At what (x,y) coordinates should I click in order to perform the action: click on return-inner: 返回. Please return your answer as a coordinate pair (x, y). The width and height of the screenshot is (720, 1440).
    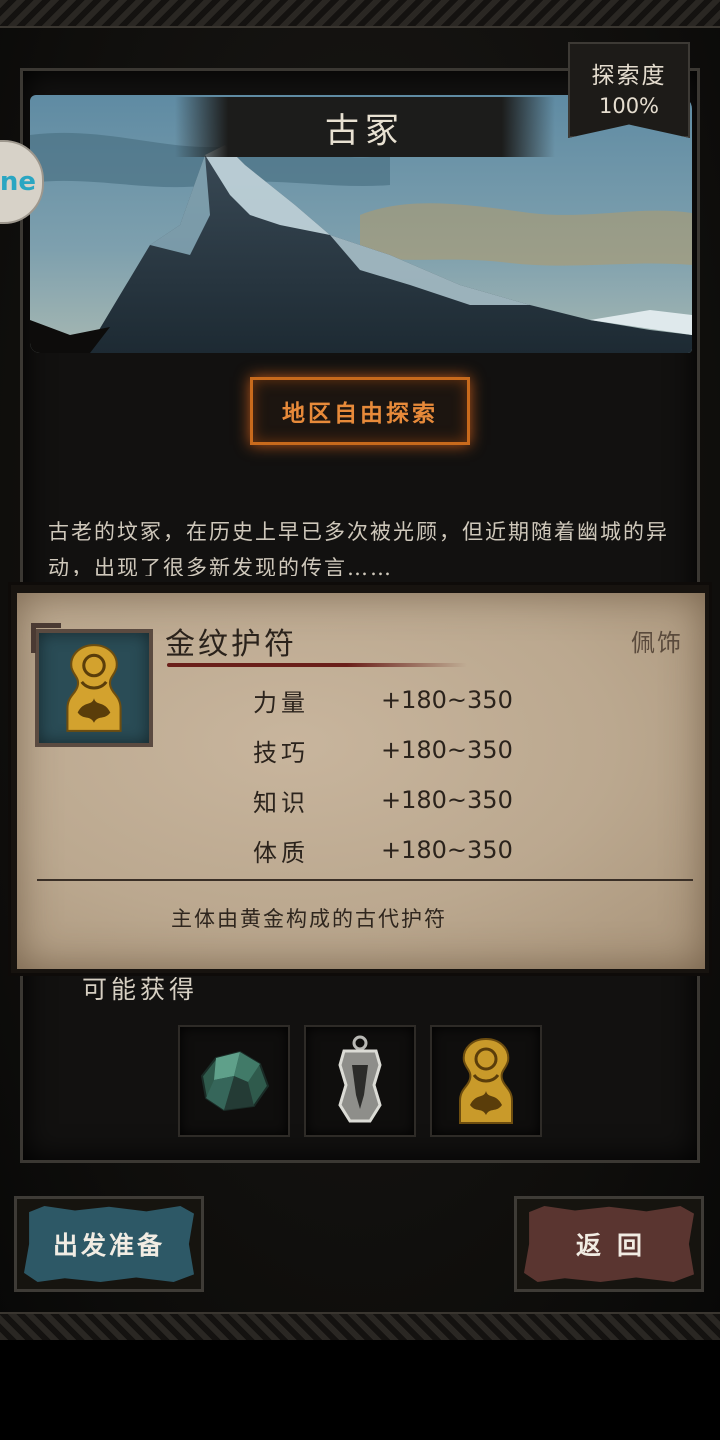
    Looking at the image, I should click on (609, 1244).